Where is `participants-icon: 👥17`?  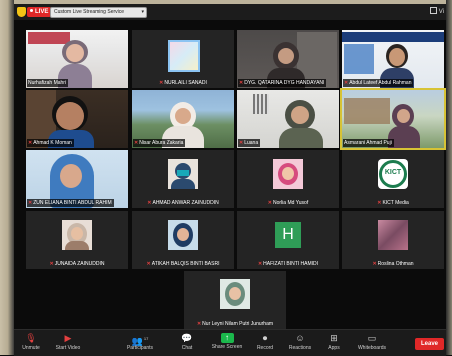 participants-icon: 👥17 is located at coordinates (140, 341).